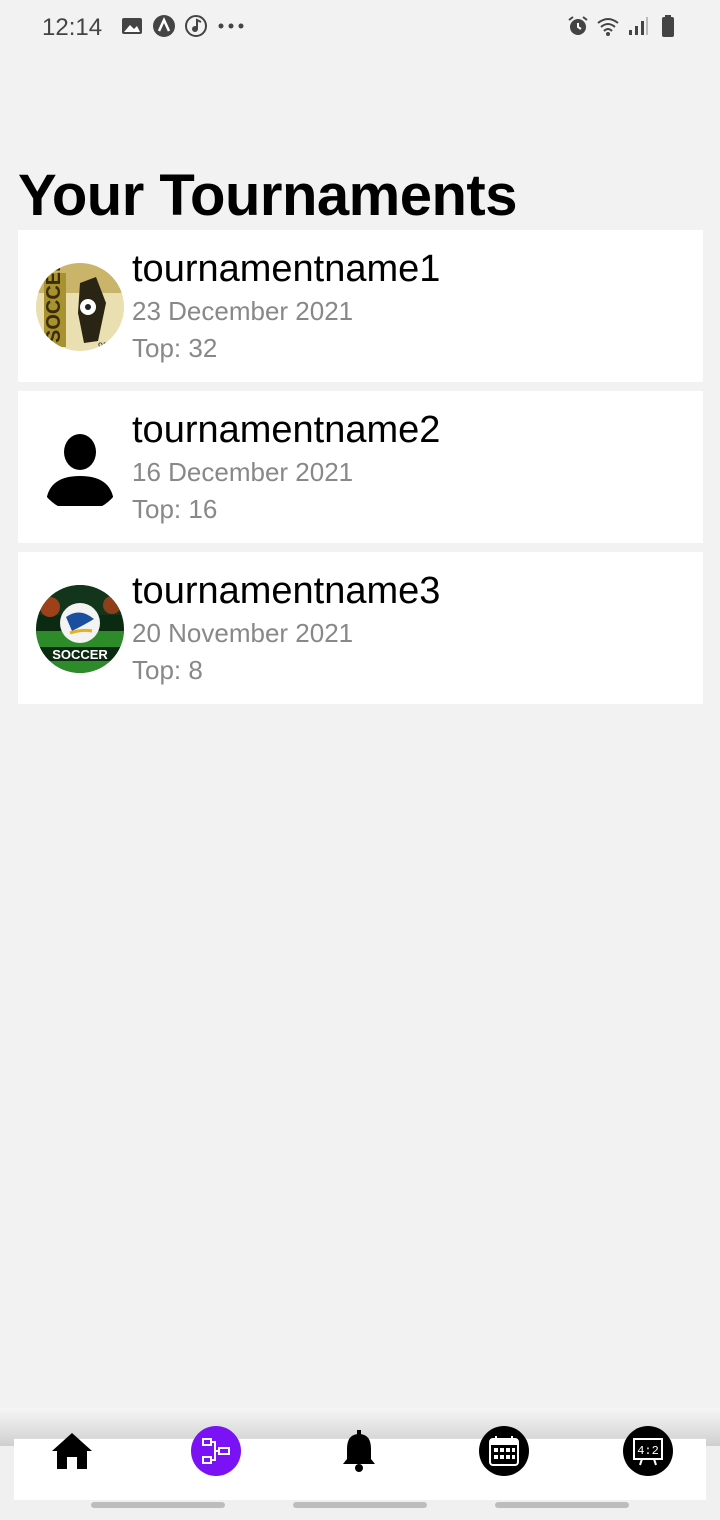  Describe the element at coordinates (578, 26) in the screenshot. I see `alarm-icon` at that location.